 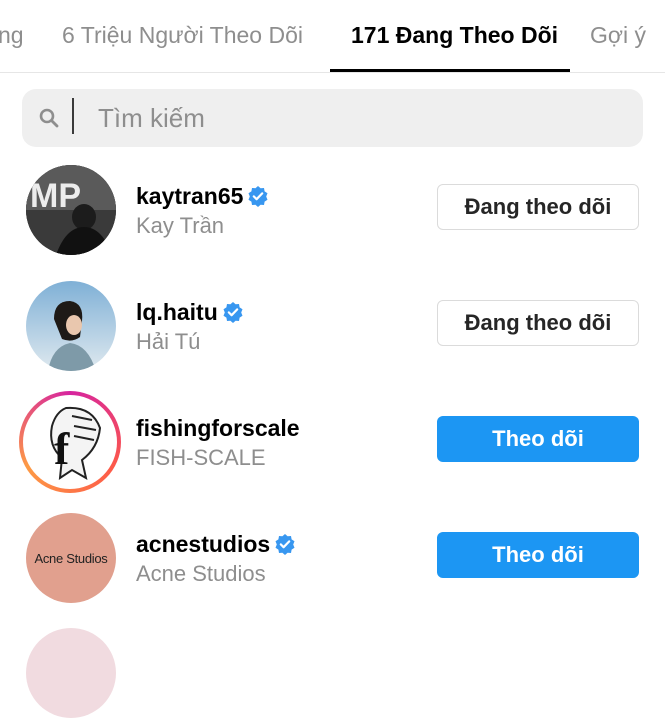 I want to click on story-ring-avatar: f, so click(x=70, y=442).